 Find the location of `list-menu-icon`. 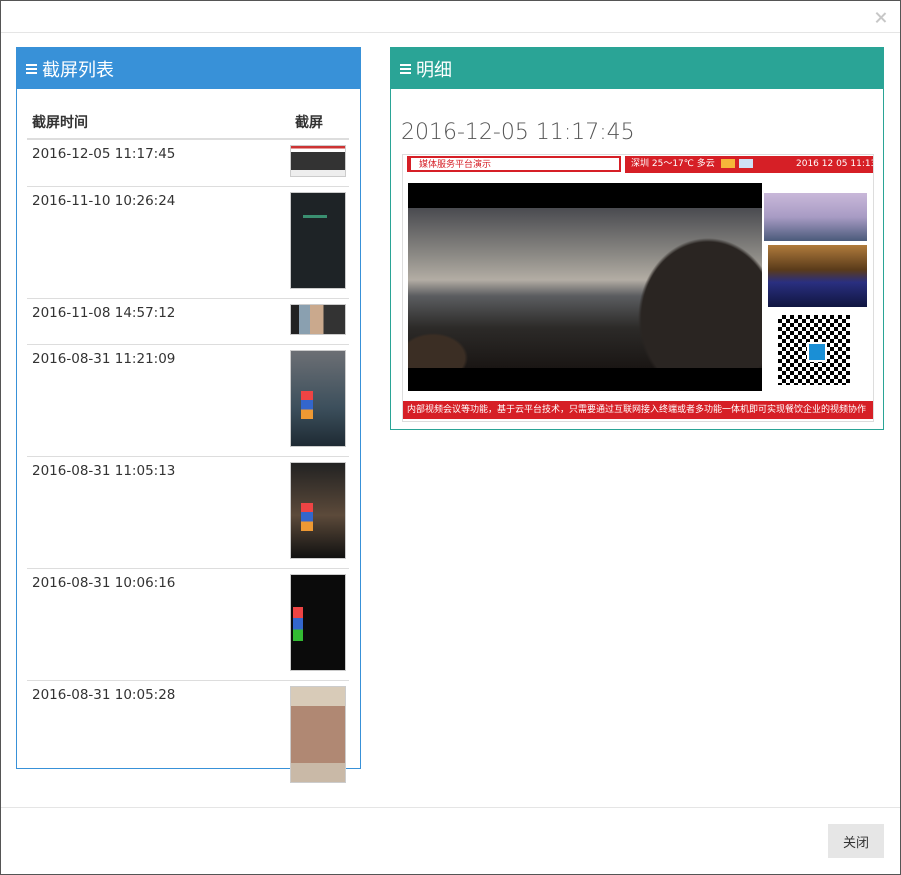

list-menu-icon is located at coordinates (31, 68).